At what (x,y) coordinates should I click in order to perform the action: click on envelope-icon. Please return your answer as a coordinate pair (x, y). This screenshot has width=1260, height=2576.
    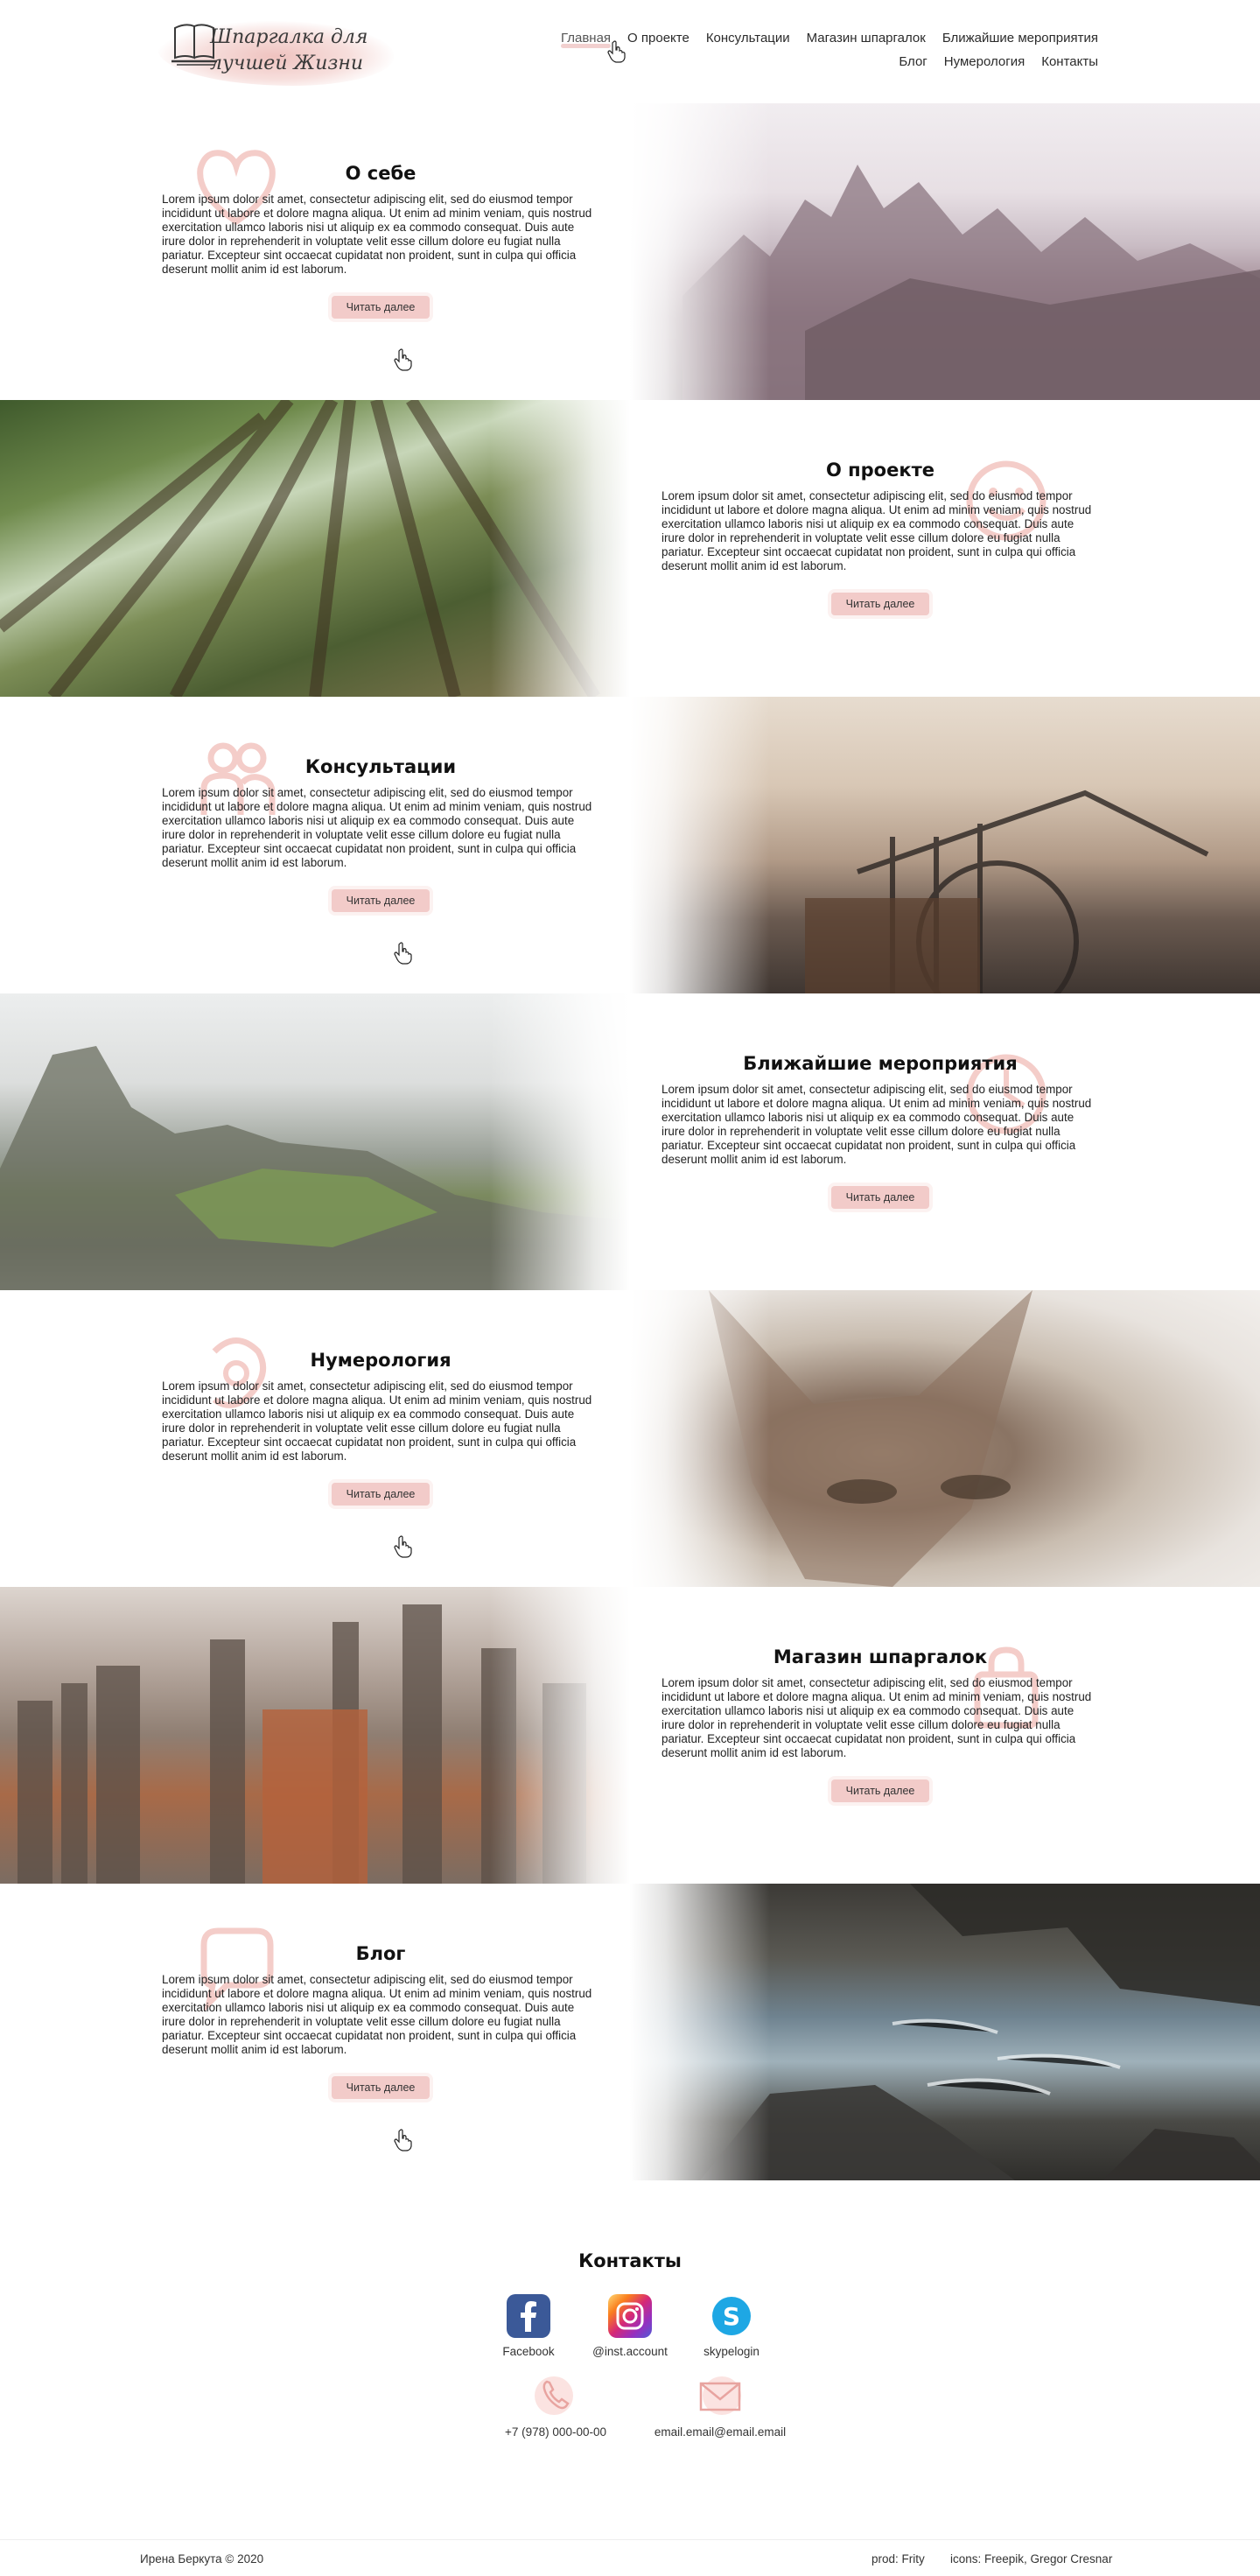
    Looking at the image, I should click on (720, 2395).